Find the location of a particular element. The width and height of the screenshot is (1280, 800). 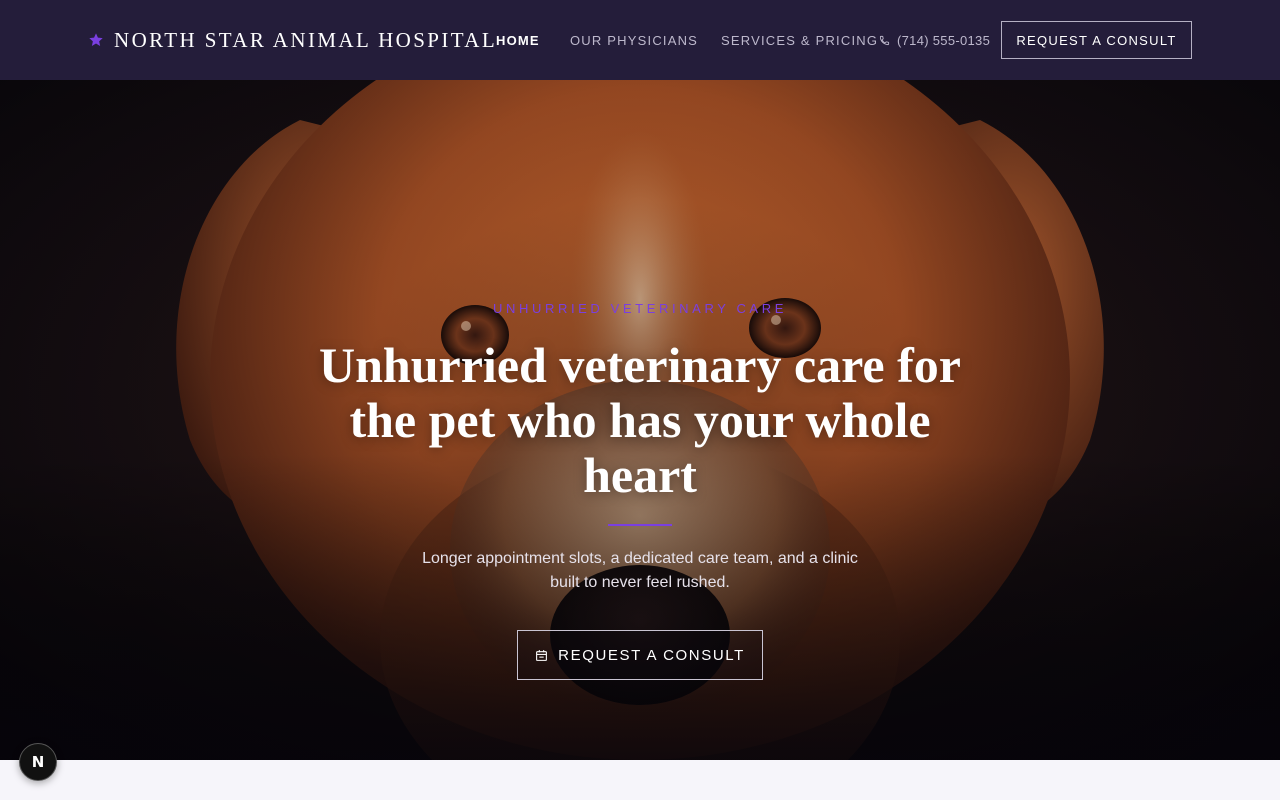

header-request-consult-button: REQUEST A CONSULT is located at coordinates (1096, 40).